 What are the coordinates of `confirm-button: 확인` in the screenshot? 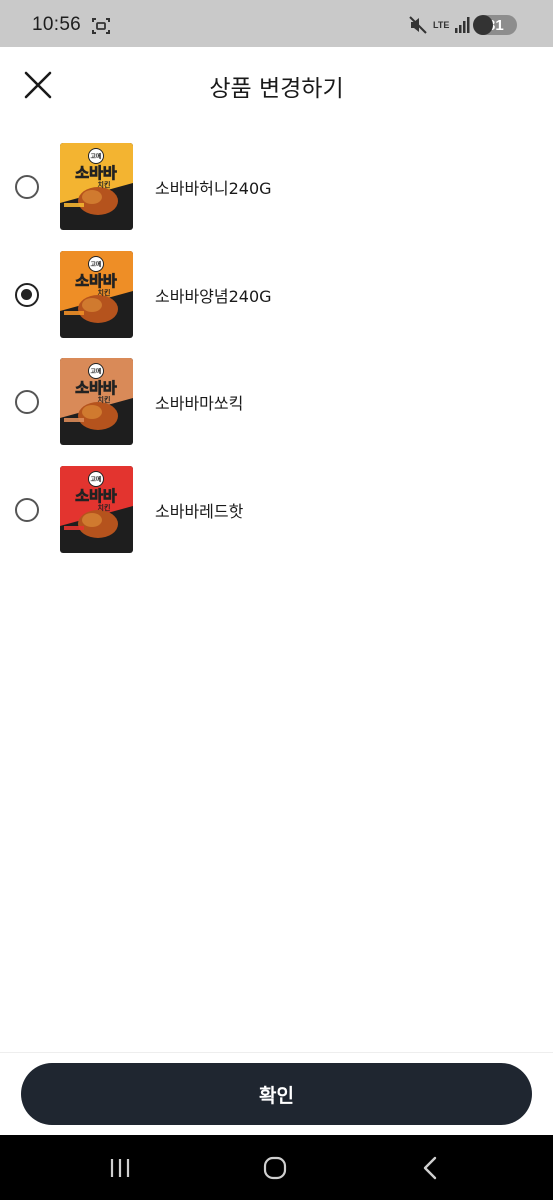 It's located at (276, 1094).